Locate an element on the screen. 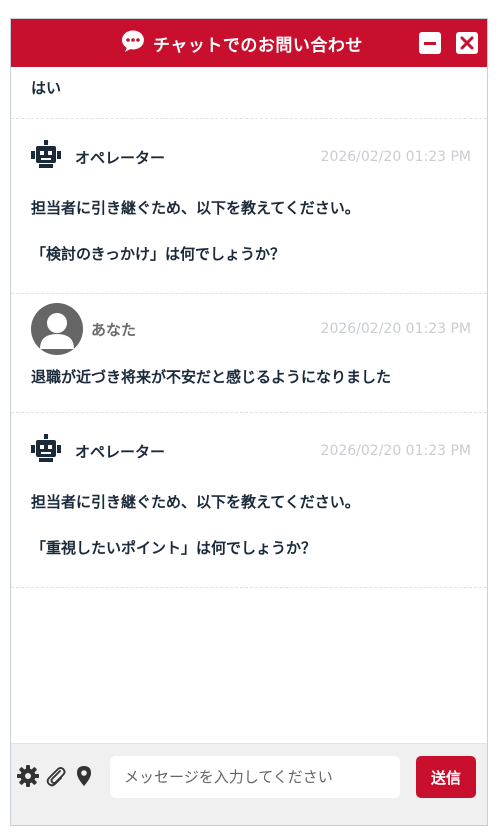  send-button: 送信 is located at coordinates (446, 777).